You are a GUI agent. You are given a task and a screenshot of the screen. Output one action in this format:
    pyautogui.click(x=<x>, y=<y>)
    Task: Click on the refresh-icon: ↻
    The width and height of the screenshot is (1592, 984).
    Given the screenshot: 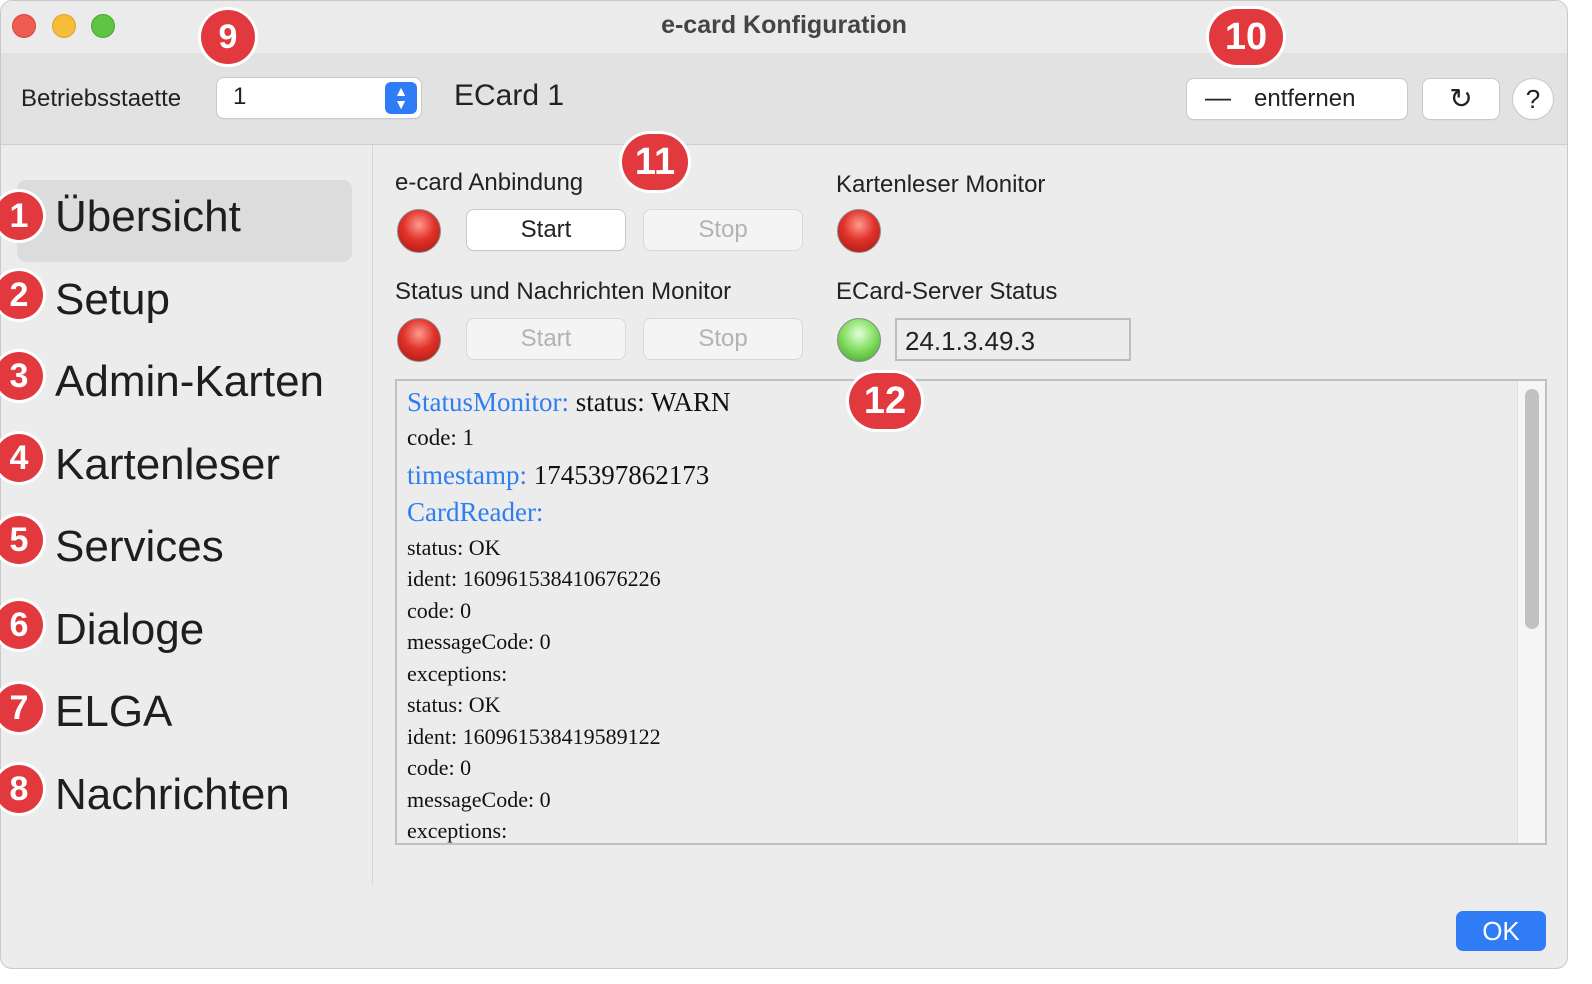 What is the action you would take?
    pyautogui.click(x=1461, y=98)
    